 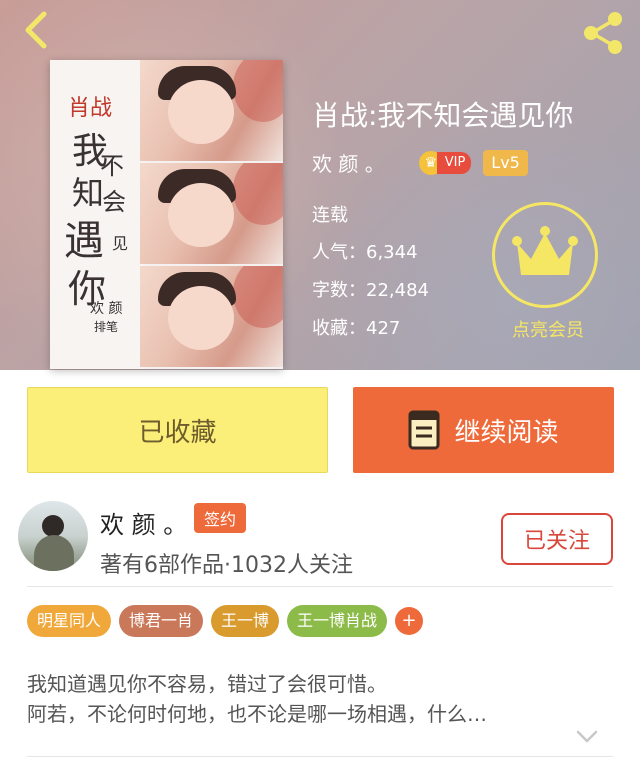 I want to click on tag-chip: 明星同人, so click(x=69, y=621).